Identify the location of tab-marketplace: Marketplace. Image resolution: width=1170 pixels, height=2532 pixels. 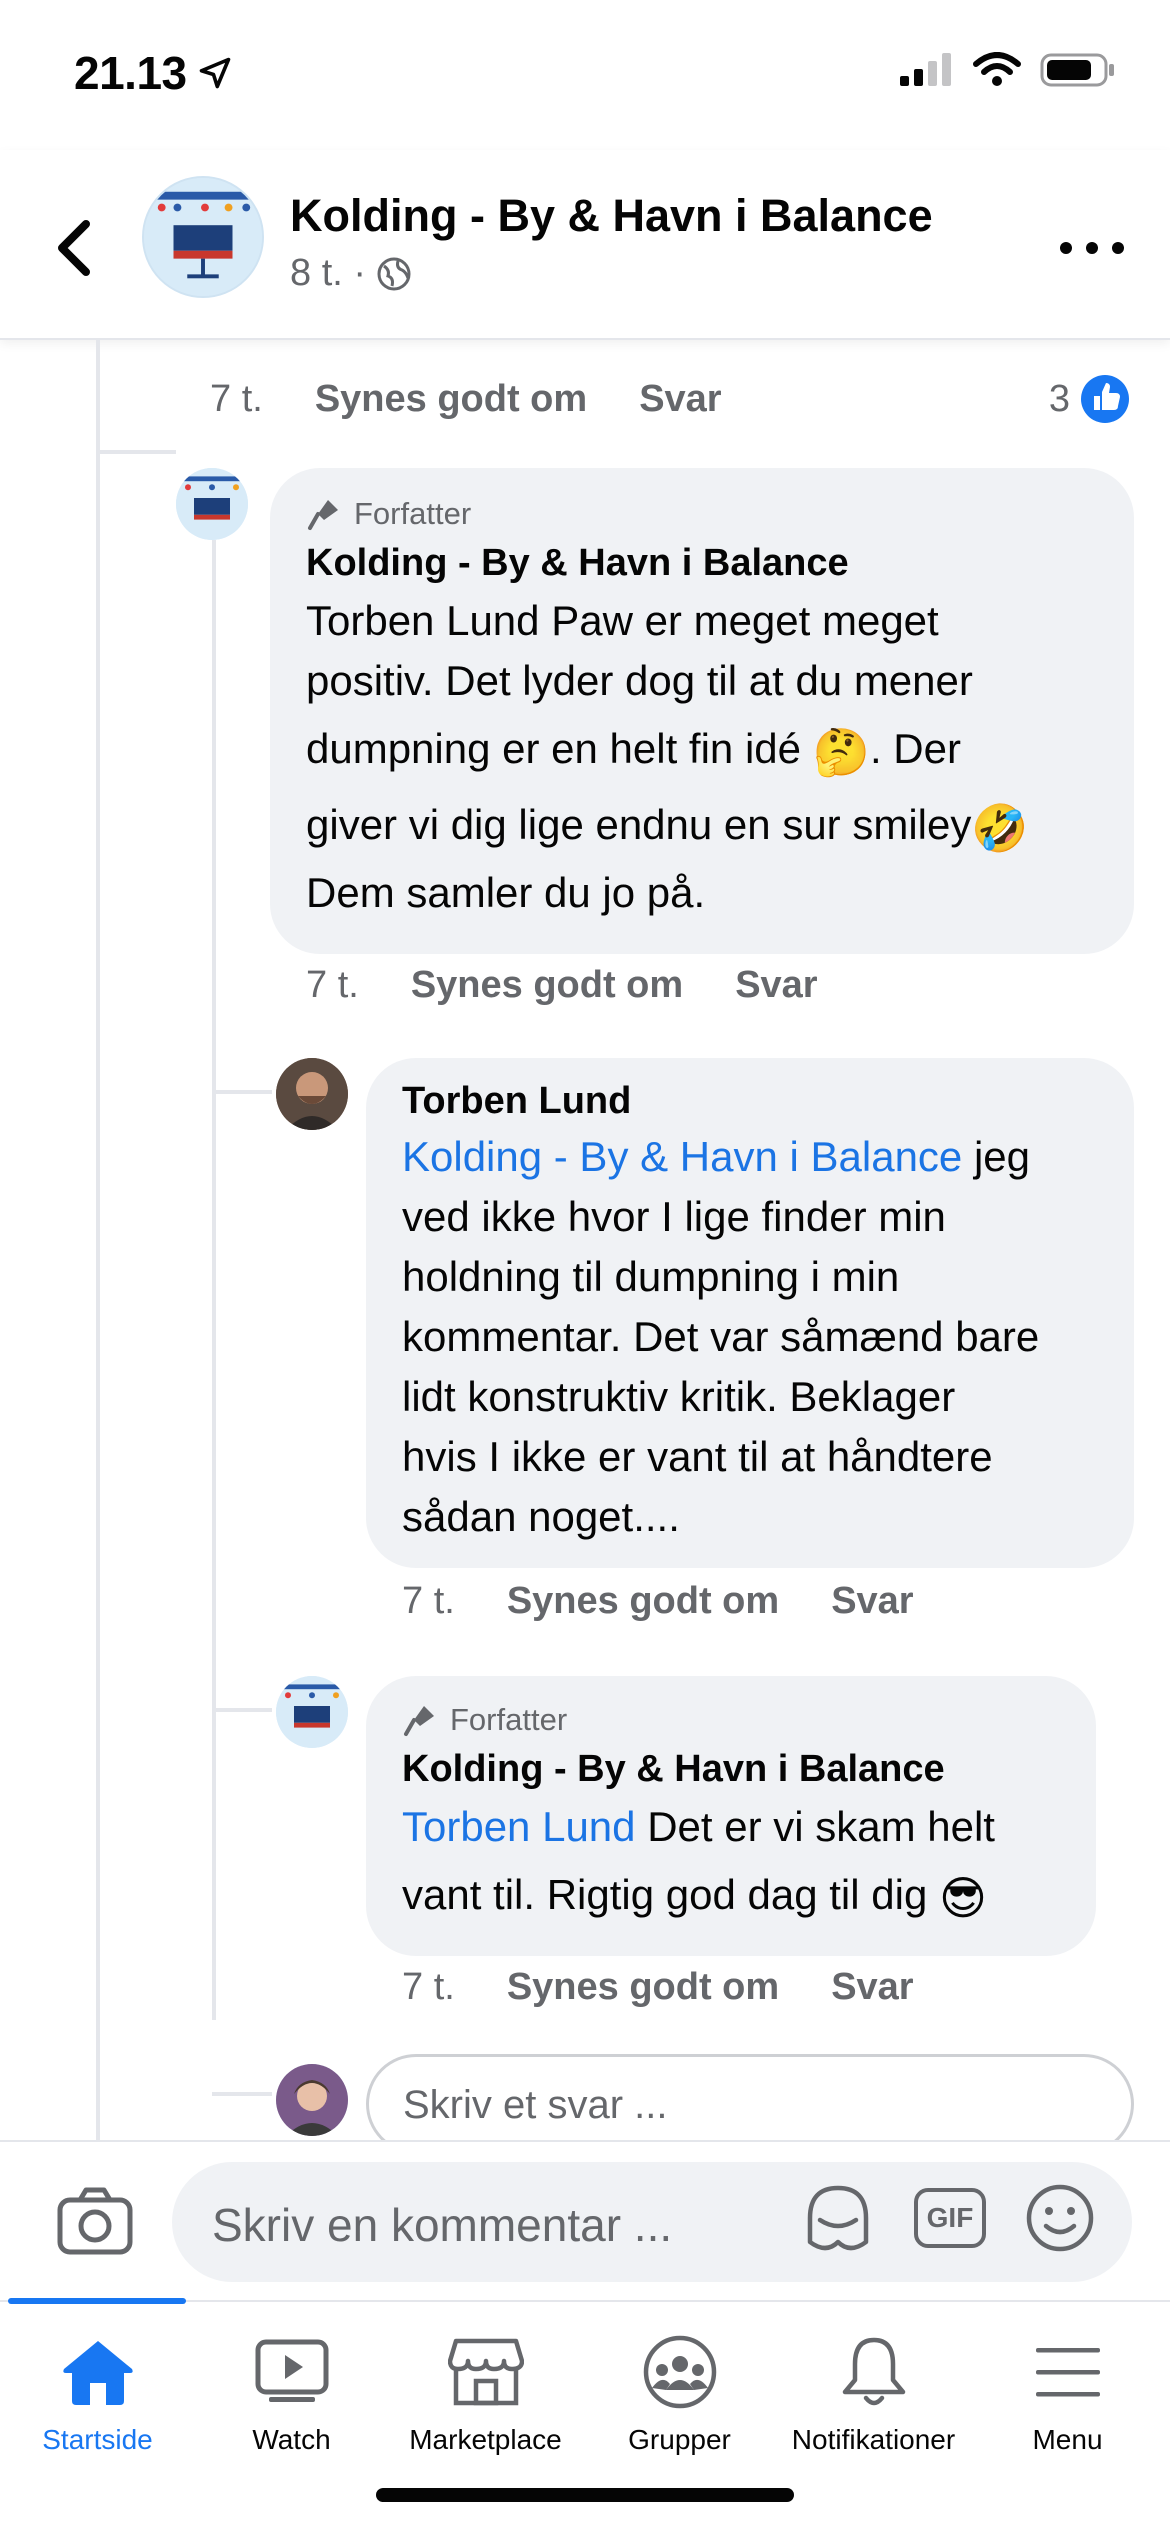
(485, 2394).